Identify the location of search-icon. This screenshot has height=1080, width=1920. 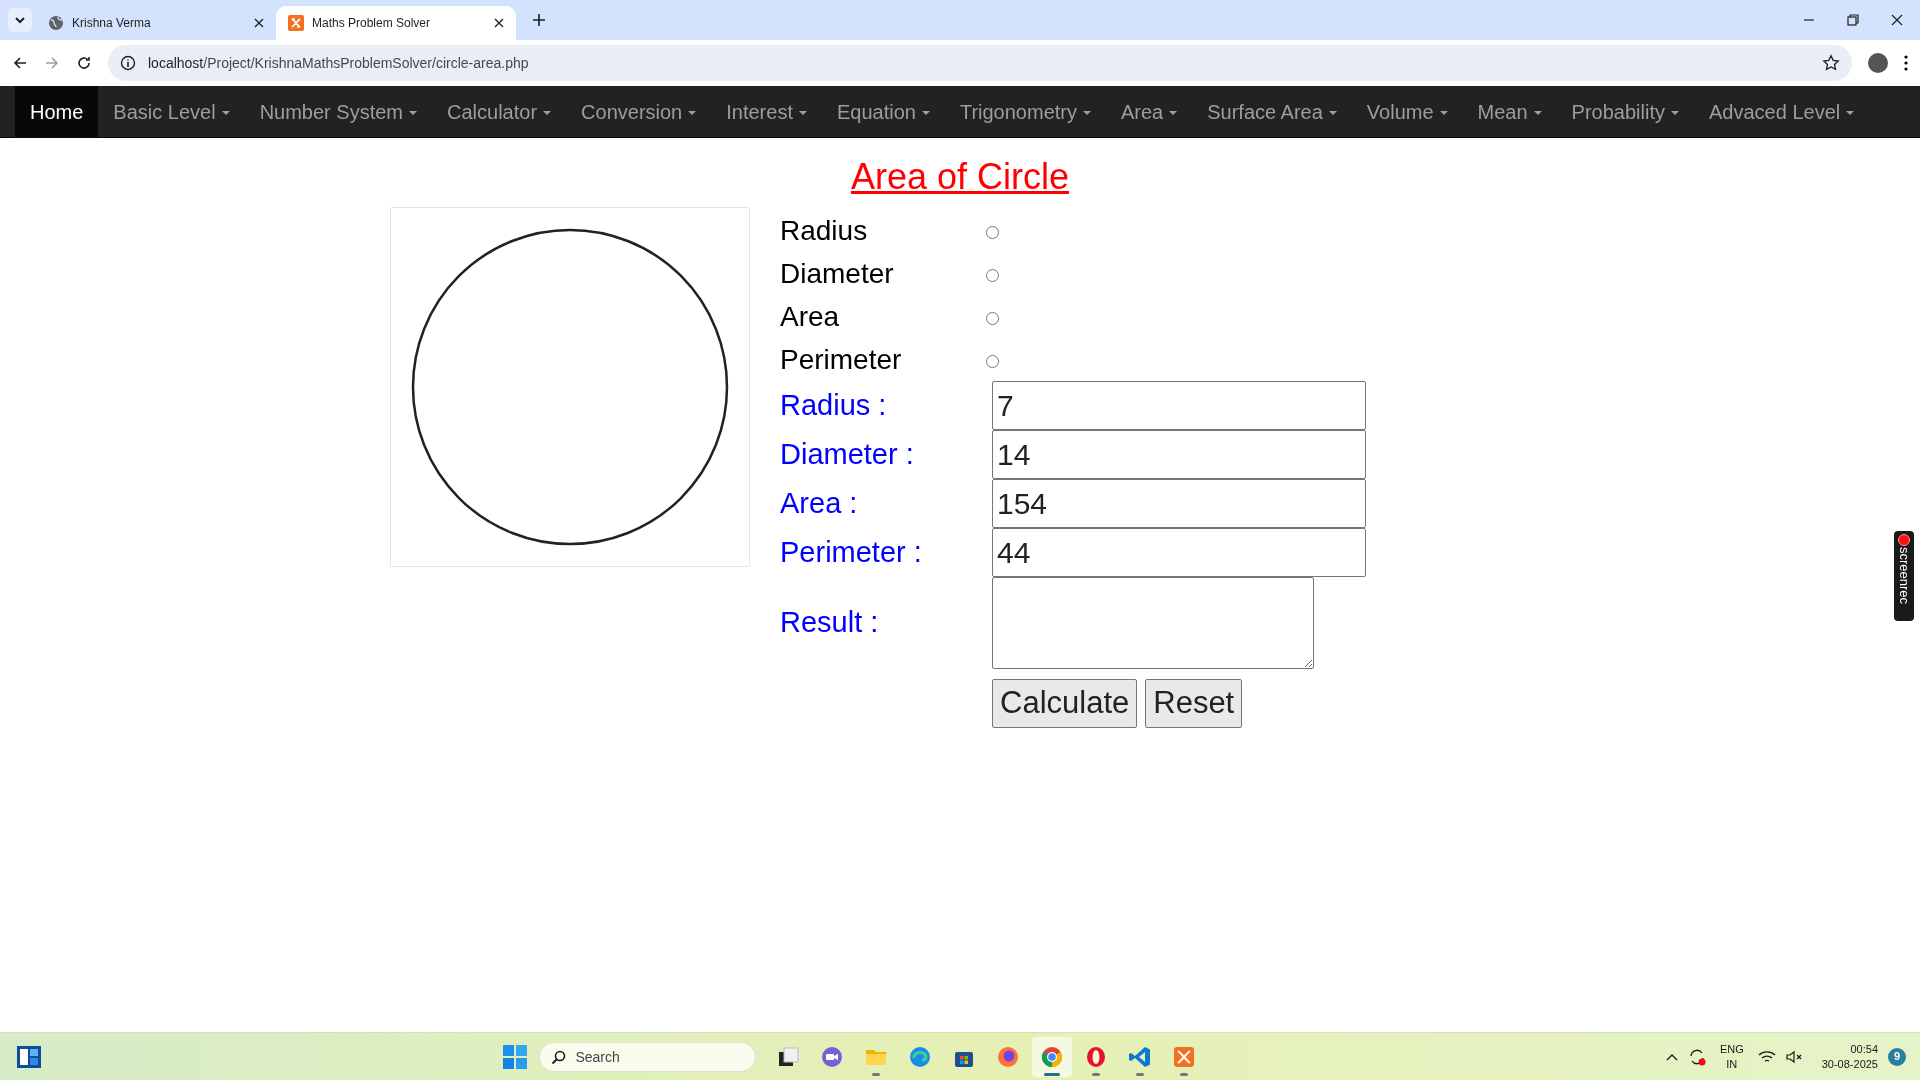
(559, 1057).